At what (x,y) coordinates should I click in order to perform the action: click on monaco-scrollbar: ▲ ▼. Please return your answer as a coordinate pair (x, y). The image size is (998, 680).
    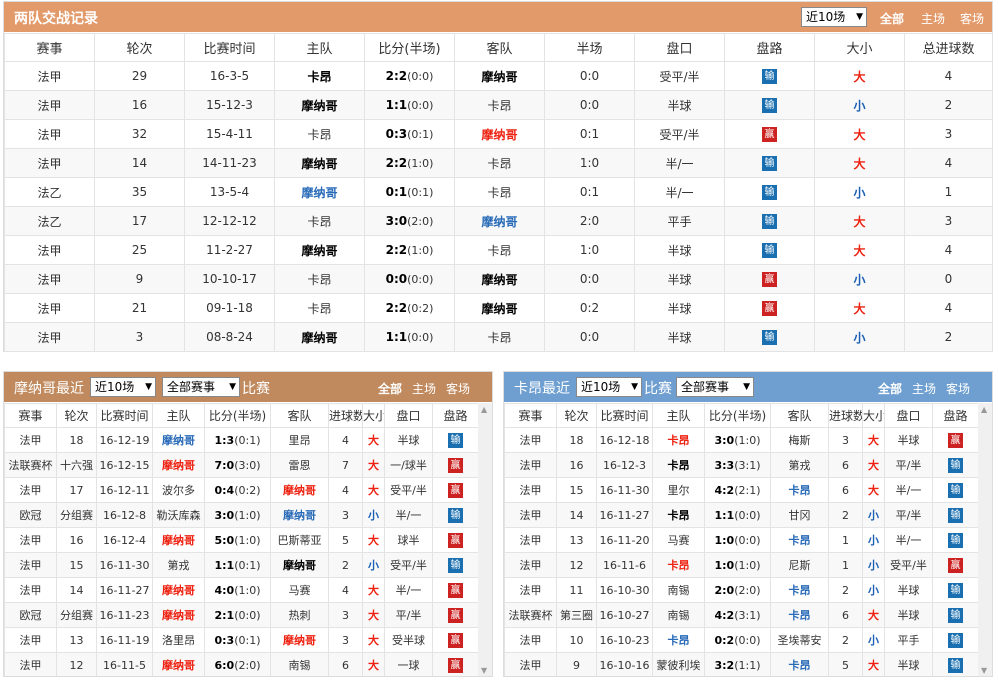
    Looking at the image, I should click on (485, 539).